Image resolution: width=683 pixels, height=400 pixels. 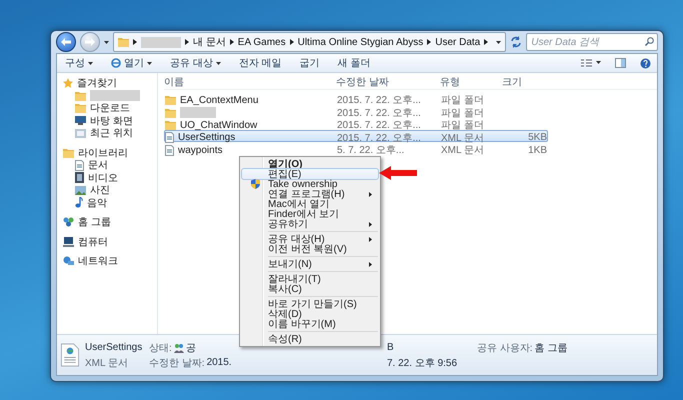 What do you see at coordinates (68, 83) in the screenshot?
I see `star-icon` at bounding box center [68, 83].